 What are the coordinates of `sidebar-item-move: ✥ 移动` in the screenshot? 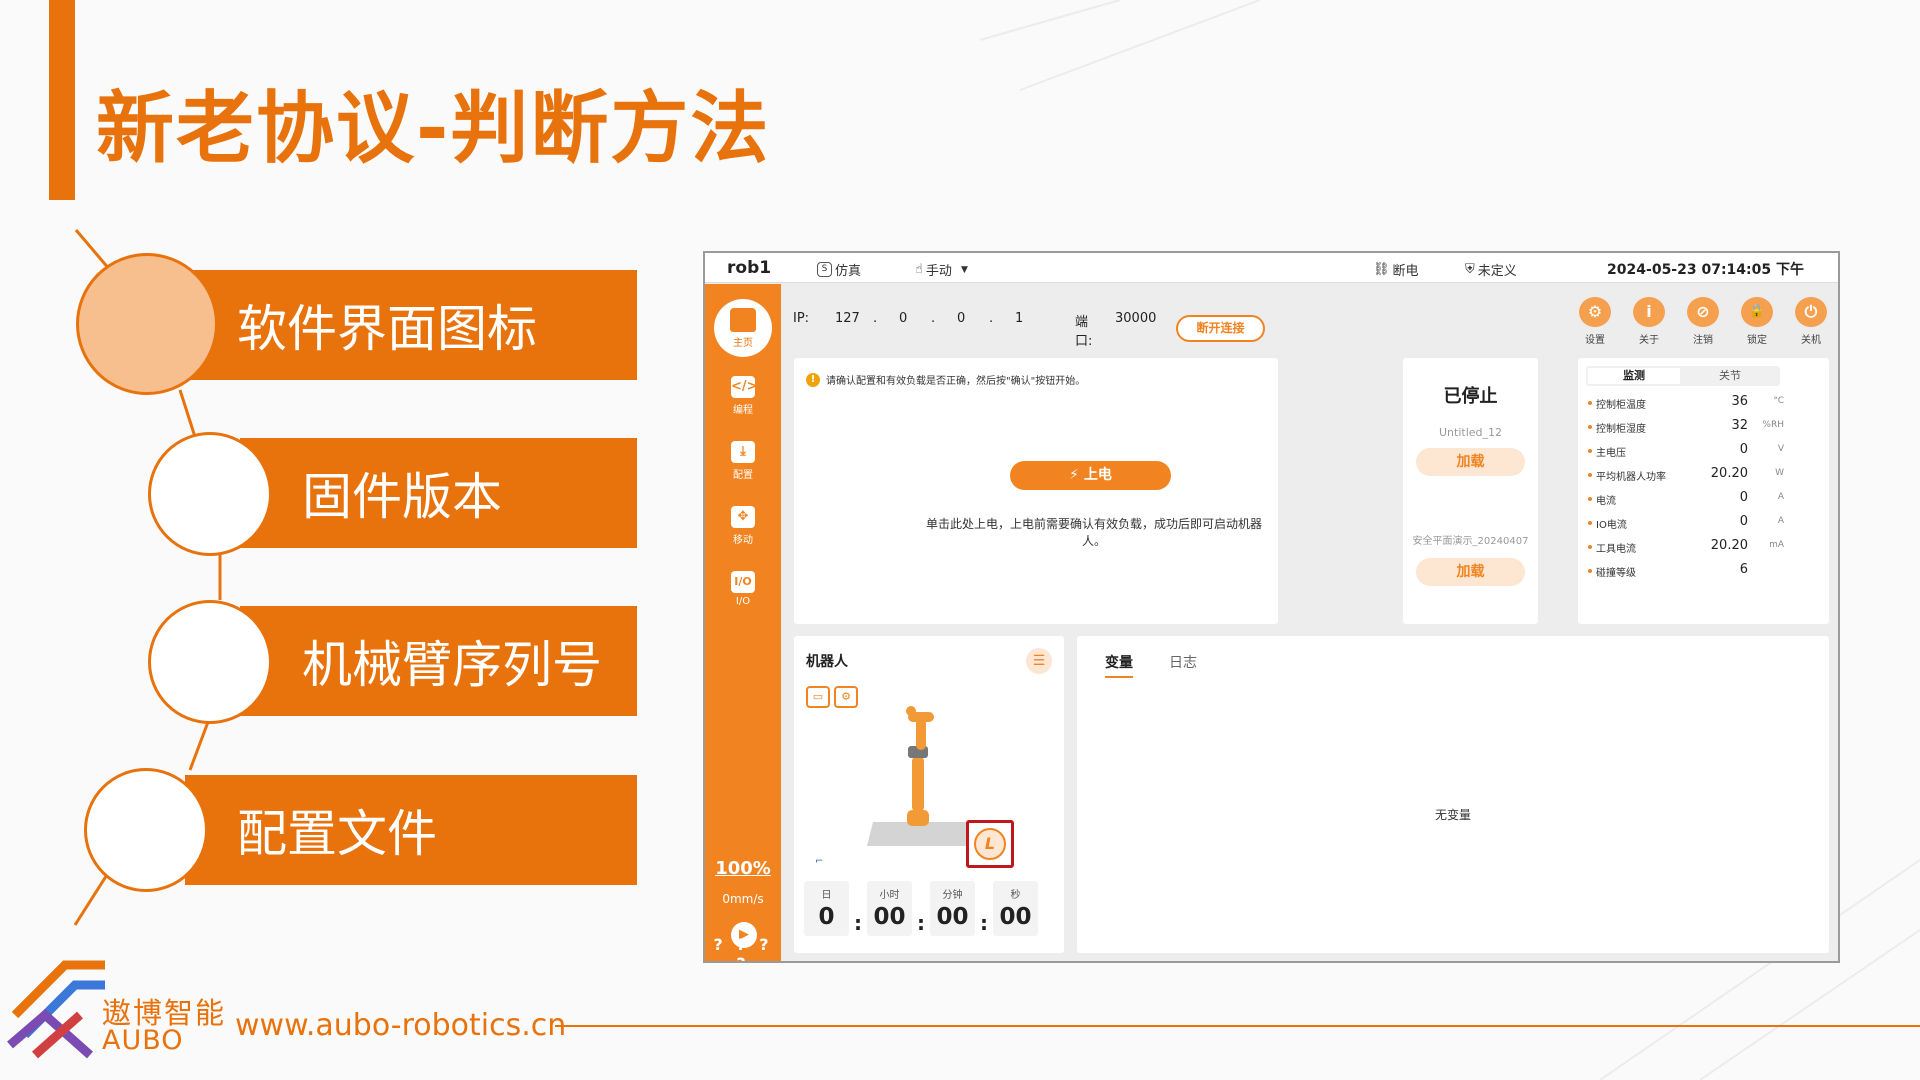 It's located at (743, 526).